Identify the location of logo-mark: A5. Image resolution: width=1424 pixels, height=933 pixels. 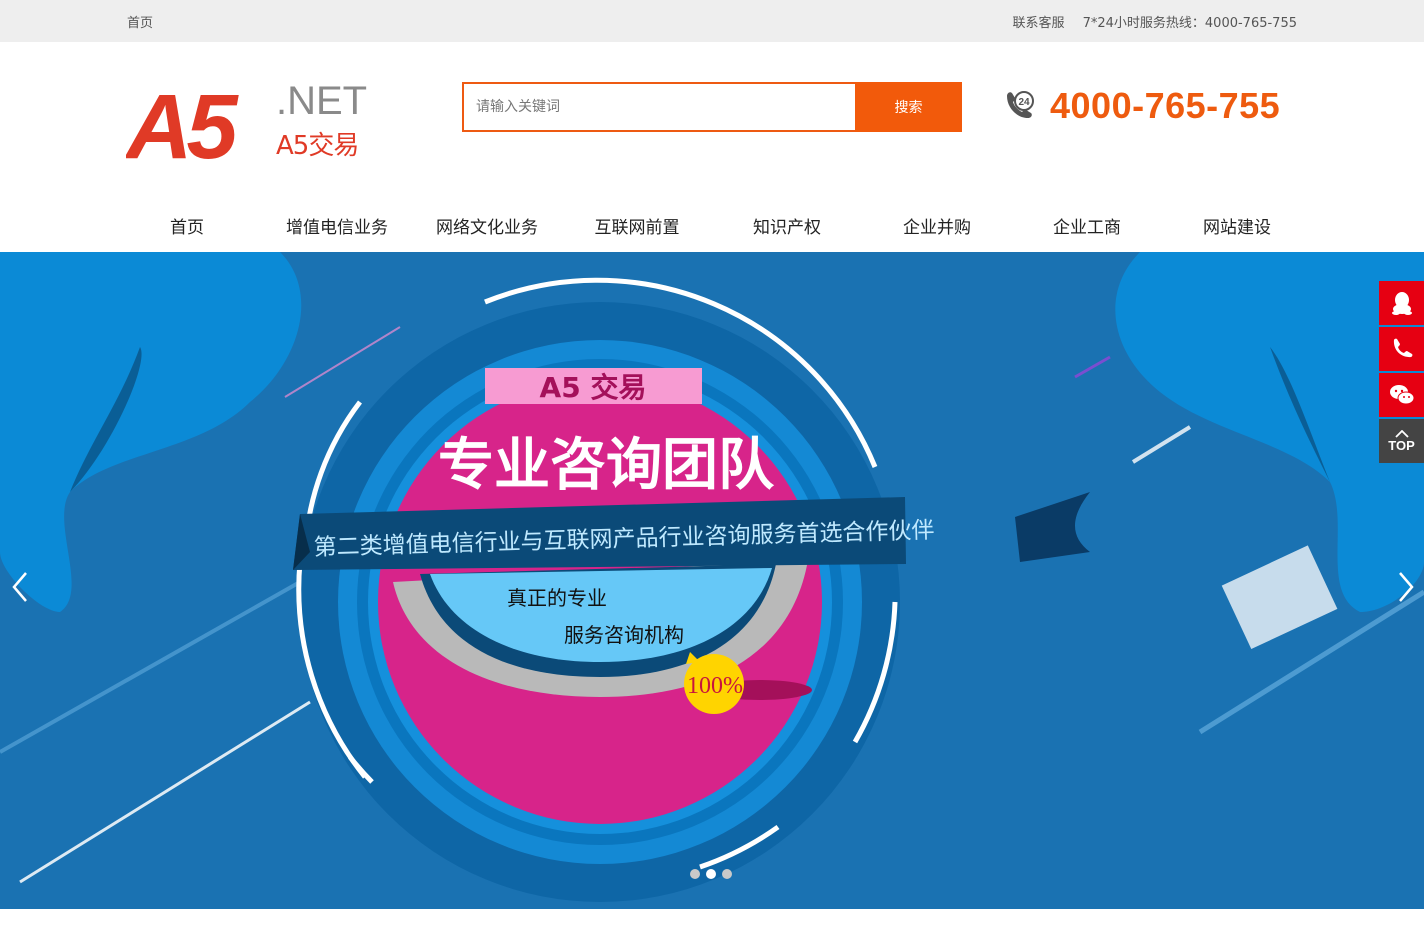
(182, 123).